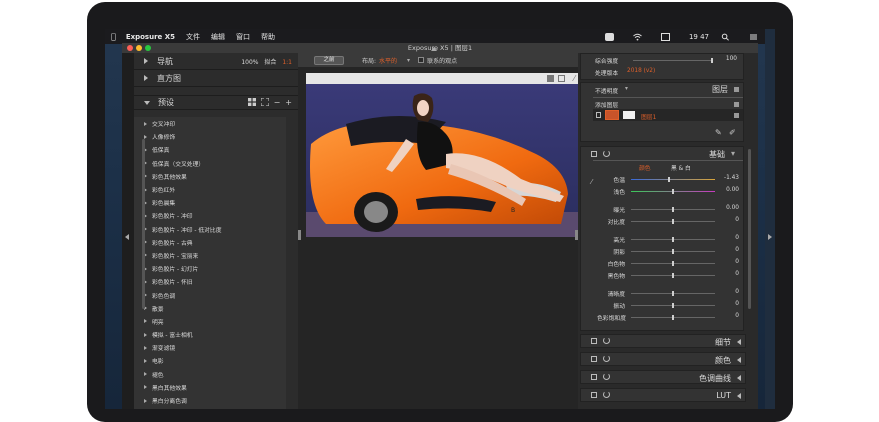 The width and height of the screenshot is (879, 422). Describe the element at coordinates (736, 89) in the screenshot. I see `layers-menu-icon` at that location.